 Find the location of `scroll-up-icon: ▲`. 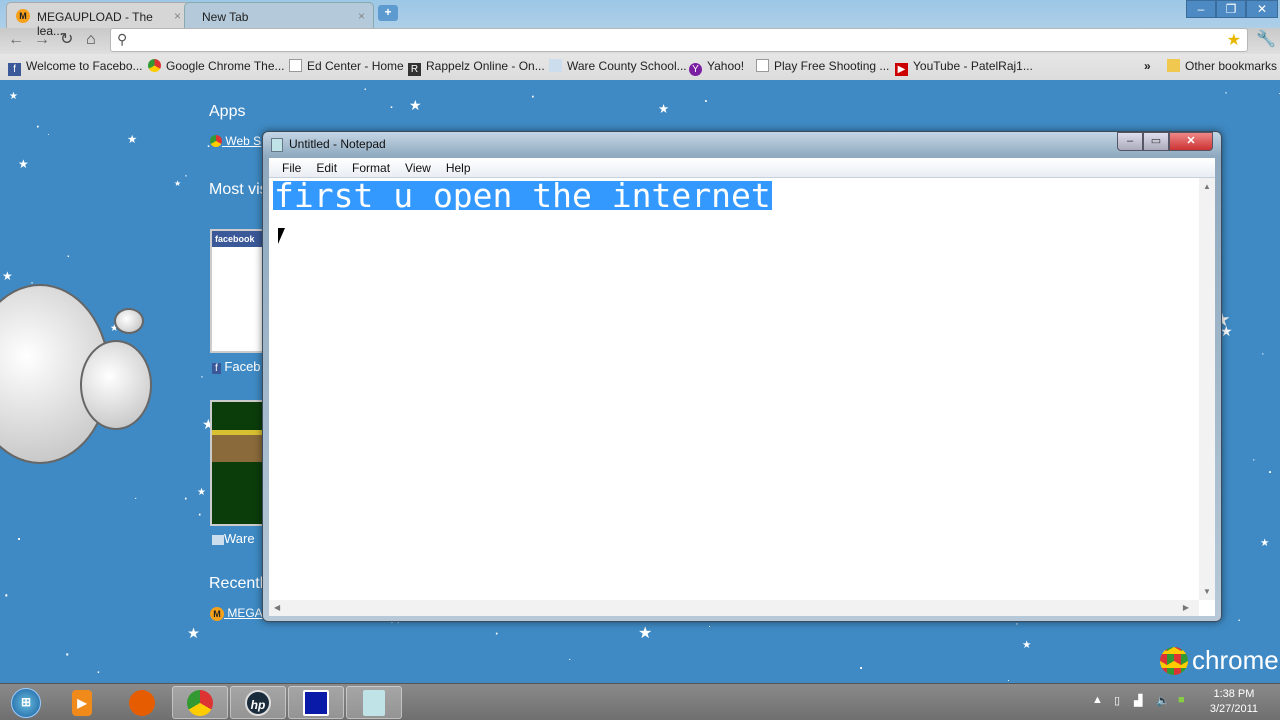

scroll-up-icon: ▲ is located at coordinates (1207, 184).